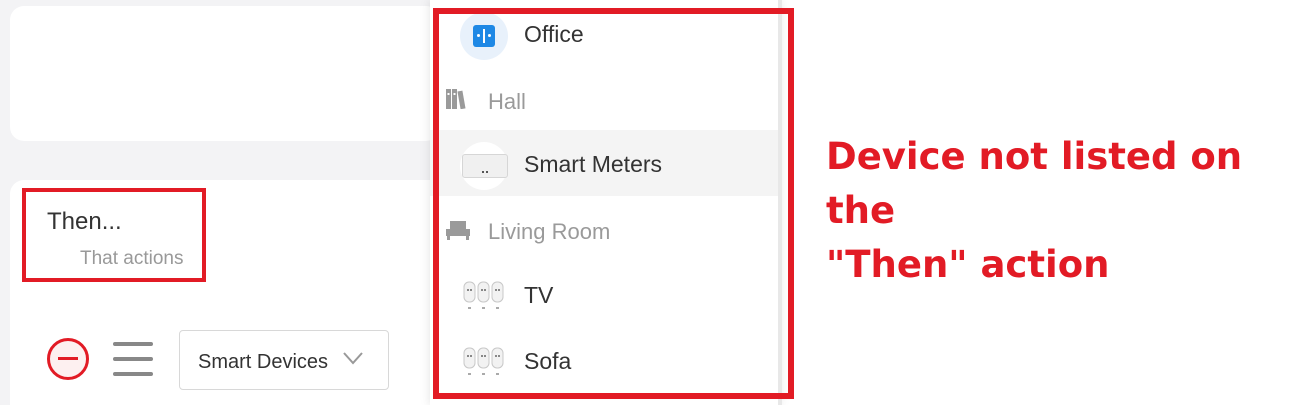 The image size is (1298, 405). I want to click on sofa-icon, so click(458, 230).